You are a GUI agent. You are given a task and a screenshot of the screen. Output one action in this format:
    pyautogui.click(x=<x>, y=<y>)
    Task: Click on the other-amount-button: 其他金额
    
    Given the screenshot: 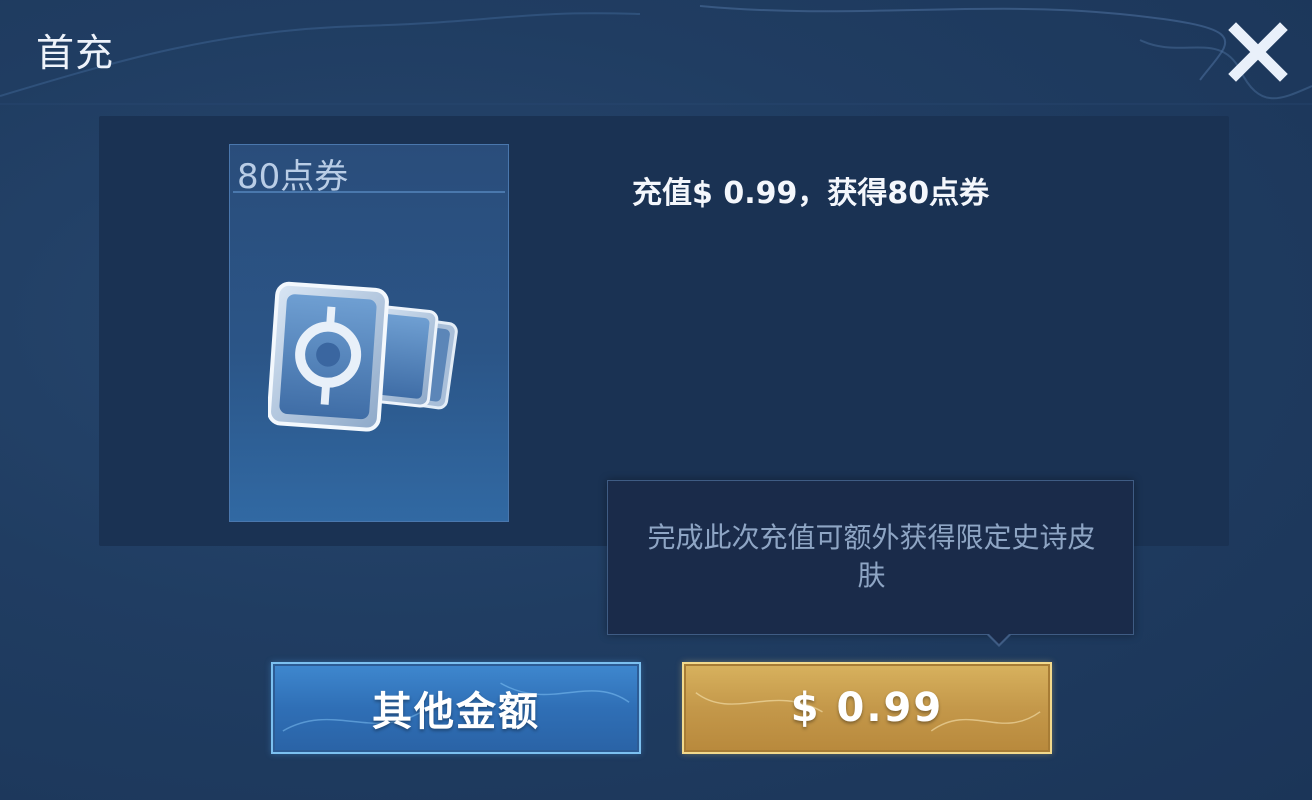 What is the action you would take?
    pyautogui.click(x=456, y=708)
    